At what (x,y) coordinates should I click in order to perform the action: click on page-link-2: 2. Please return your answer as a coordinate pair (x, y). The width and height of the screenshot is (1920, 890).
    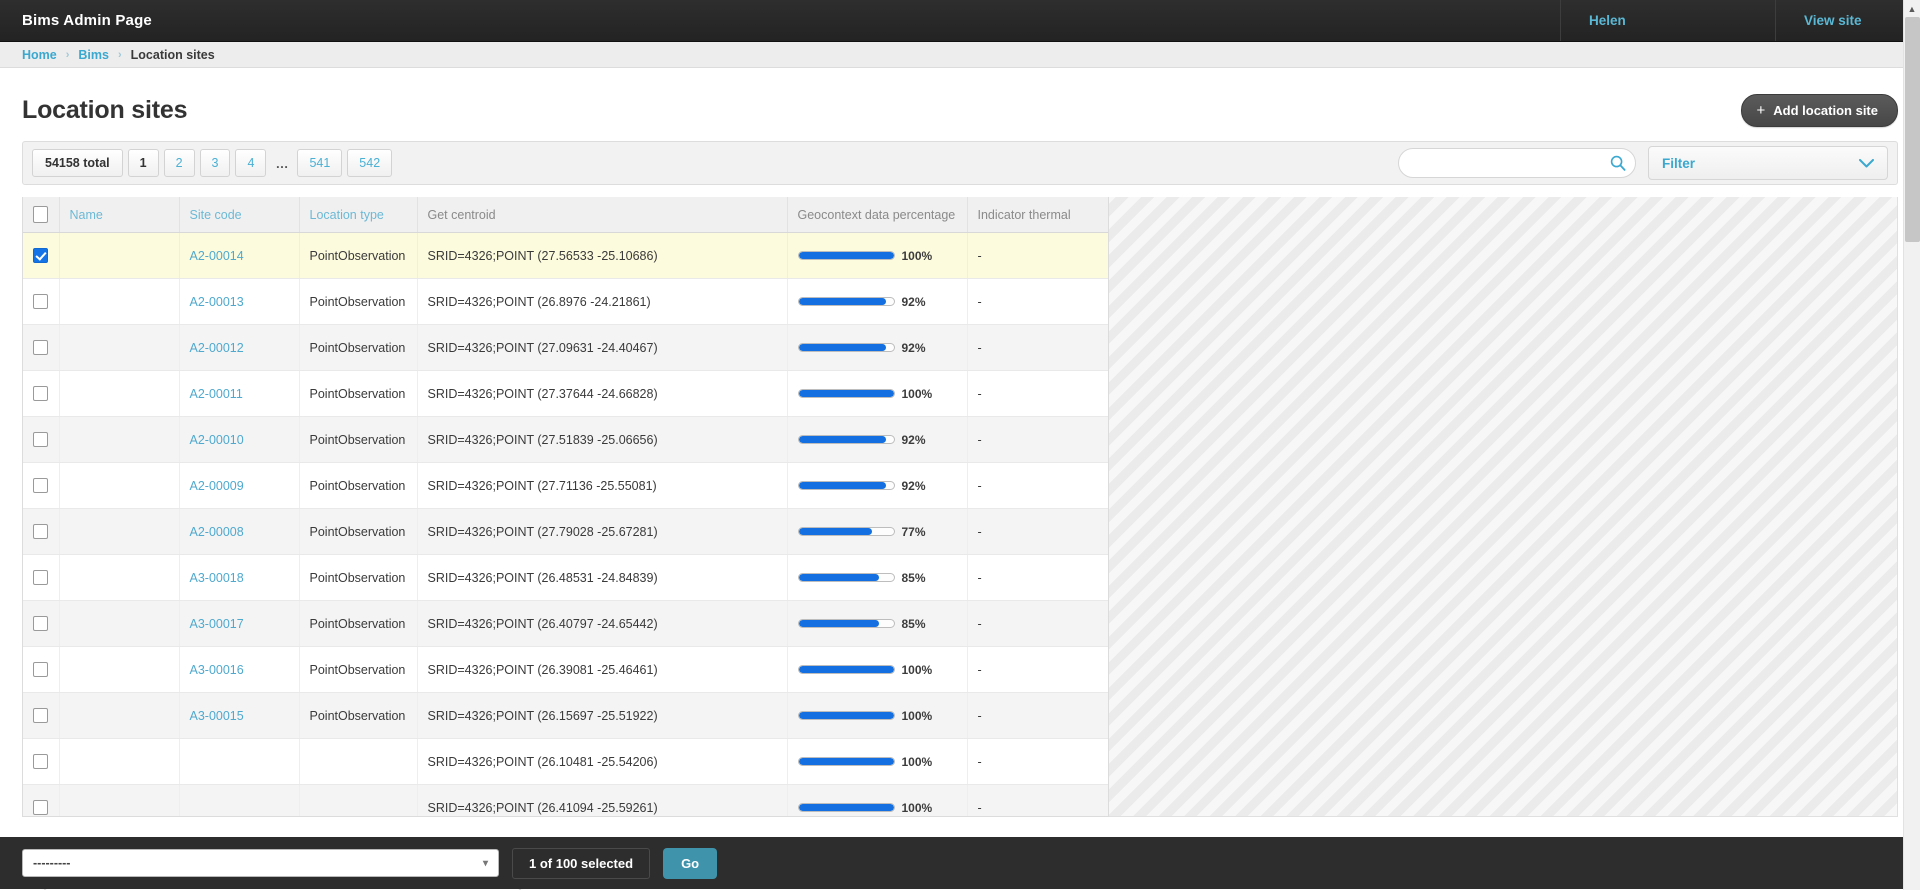
    Looking at the image, I should click on (179, 163).